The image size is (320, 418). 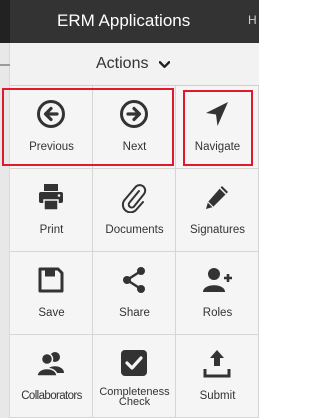 I want to click on signatures-button: Signatures, so click(x=217, y=210).